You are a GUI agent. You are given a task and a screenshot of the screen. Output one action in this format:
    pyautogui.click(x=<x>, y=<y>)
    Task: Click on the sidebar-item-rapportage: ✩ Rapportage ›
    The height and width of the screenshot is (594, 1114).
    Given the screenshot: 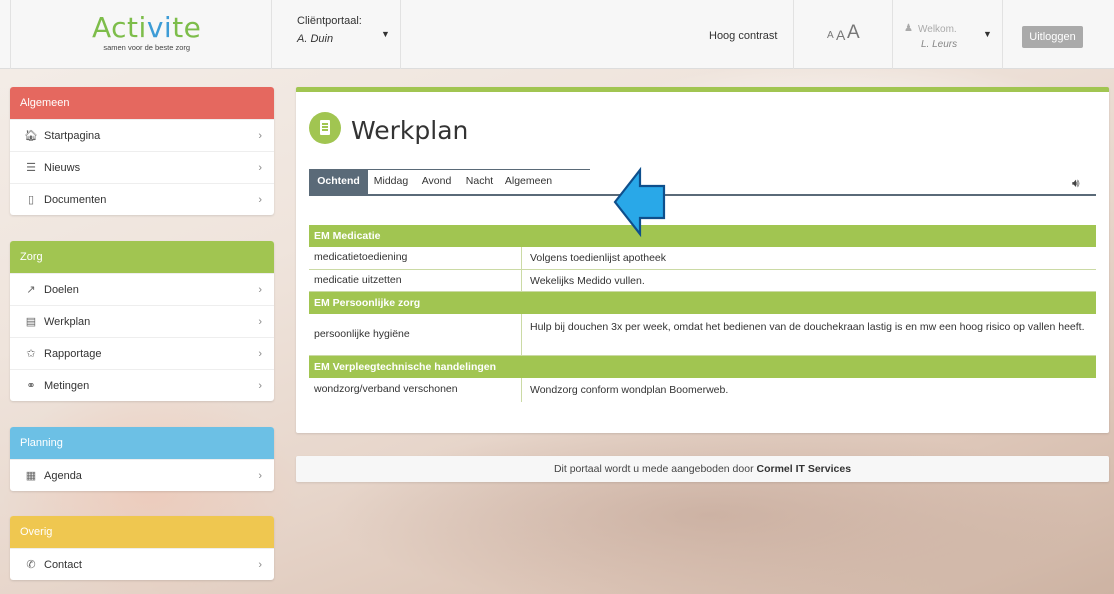 What is the action you would take?
    pyautogui.click(x=142, y=353)
    